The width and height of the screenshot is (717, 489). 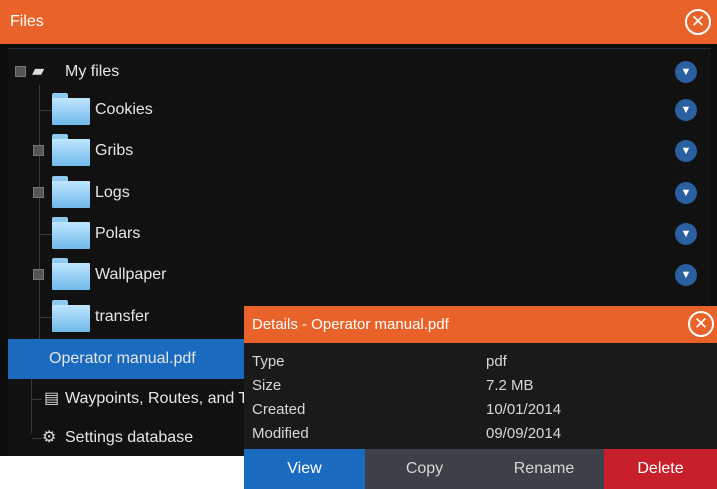 What do you see at coordinates (267, 385) in the screenshot?
I see `detail-key: Size` at bounding box center [267, 385].